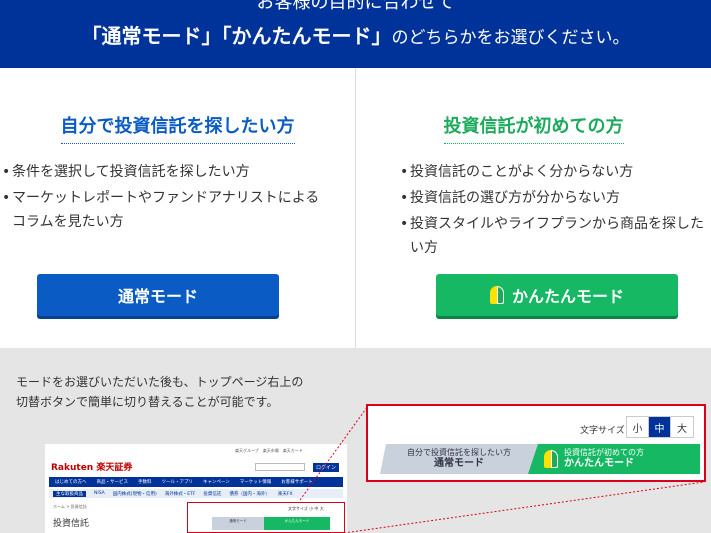  Describe the element at coordinates (682, 427) in the screenshot. I see `font-size-large: 大` at that location.